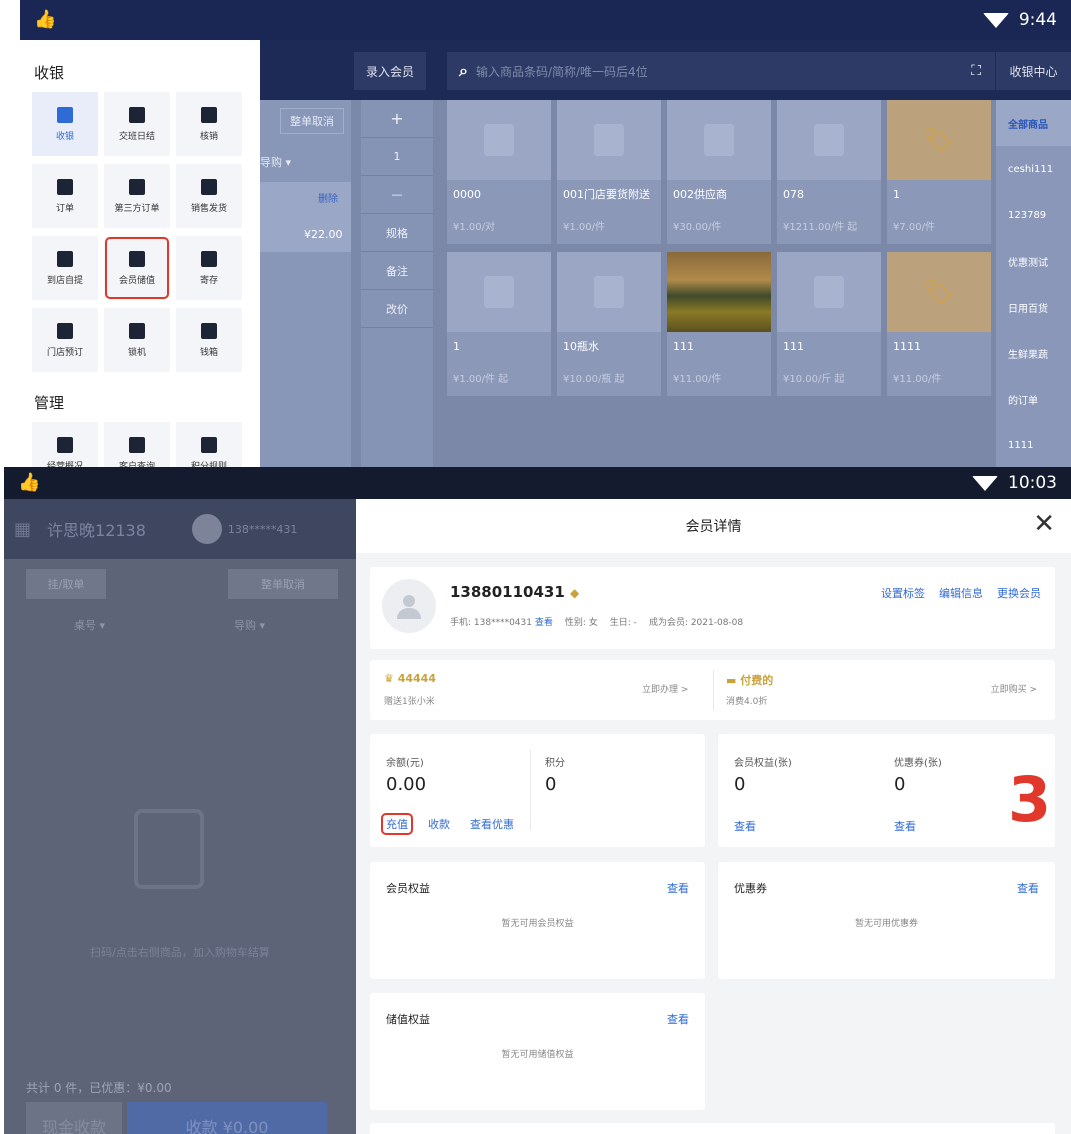  I want to click on search-input: ⌕ 输入商品条码/简称/唯一码后4位 ⛶, so click(721, 71).